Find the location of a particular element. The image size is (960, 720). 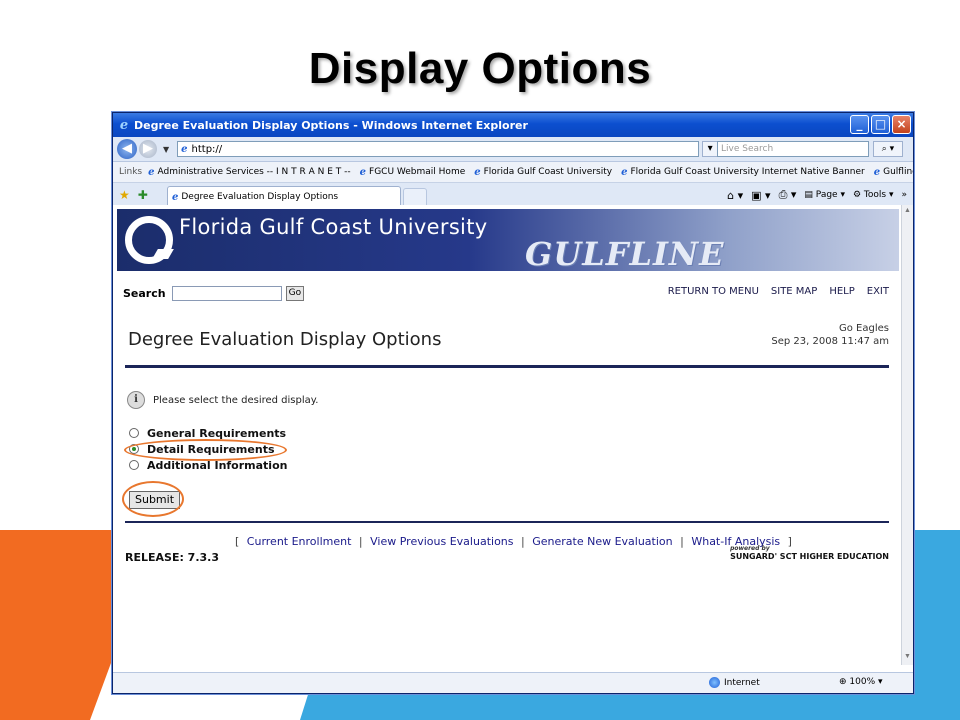

window-controls: _ □ × is located at coordinates (880, 124).